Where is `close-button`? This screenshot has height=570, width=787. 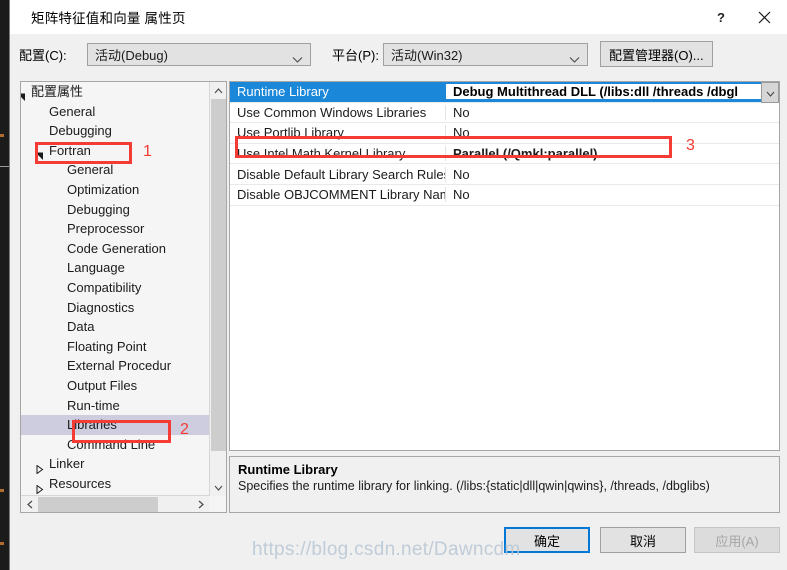 close-button is located at coordinates (764, 17).